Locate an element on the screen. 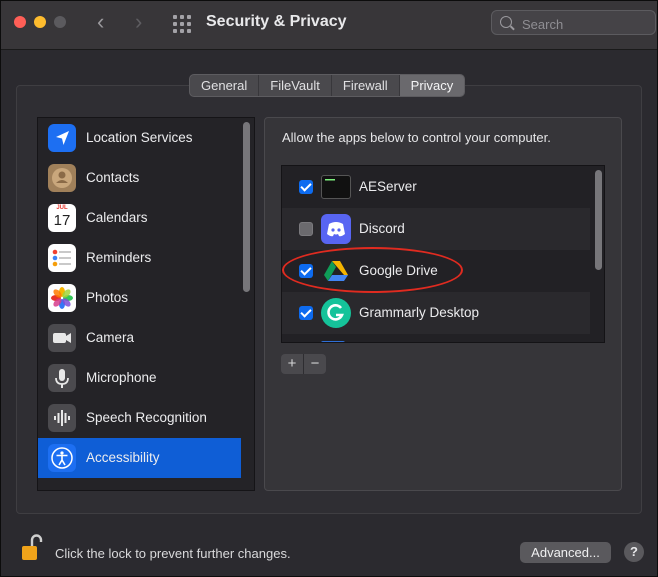  list-item-google-drive: Google Drive is located at coordinates (436, 271).